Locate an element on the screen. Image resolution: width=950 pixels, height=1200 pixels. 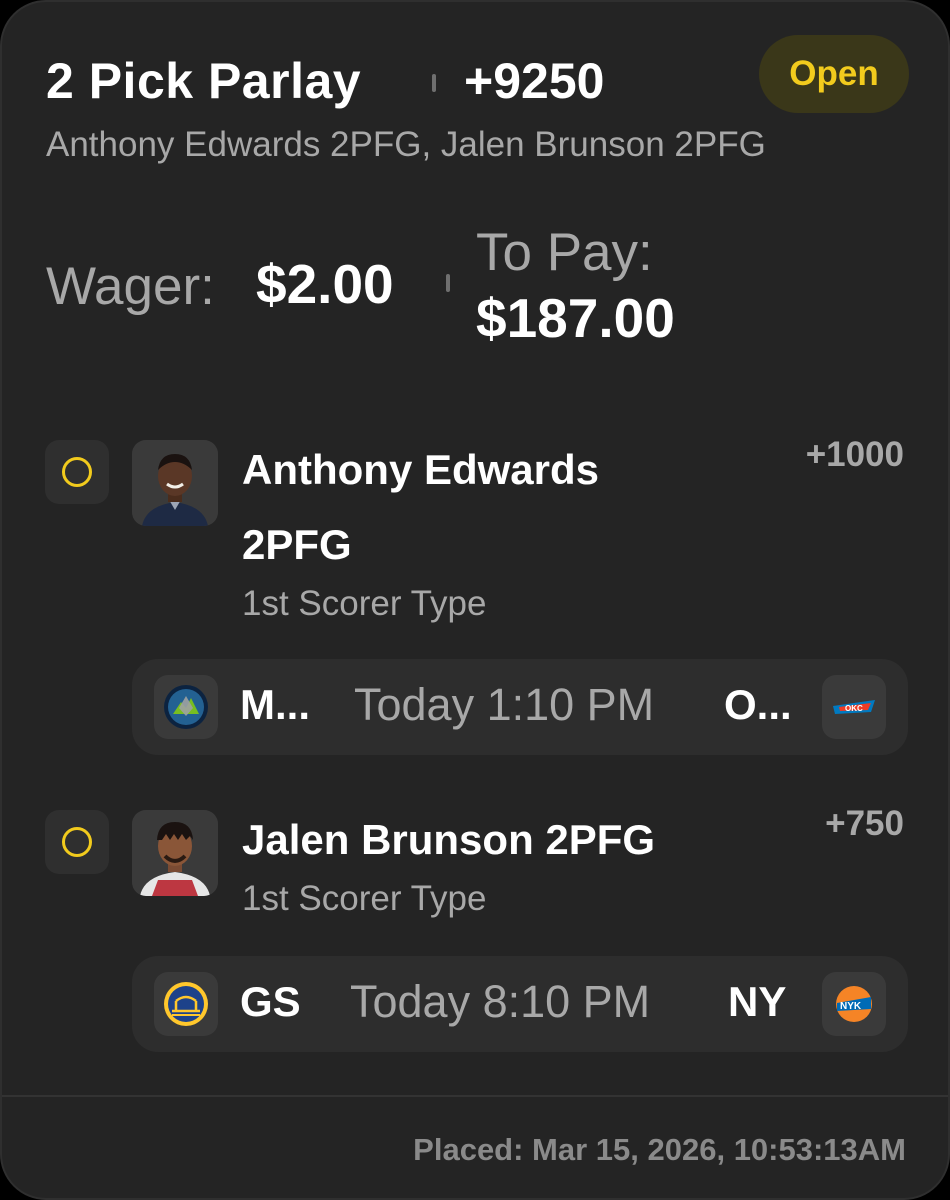
warriors-logo-icon is located at coordinates (186, 1004).